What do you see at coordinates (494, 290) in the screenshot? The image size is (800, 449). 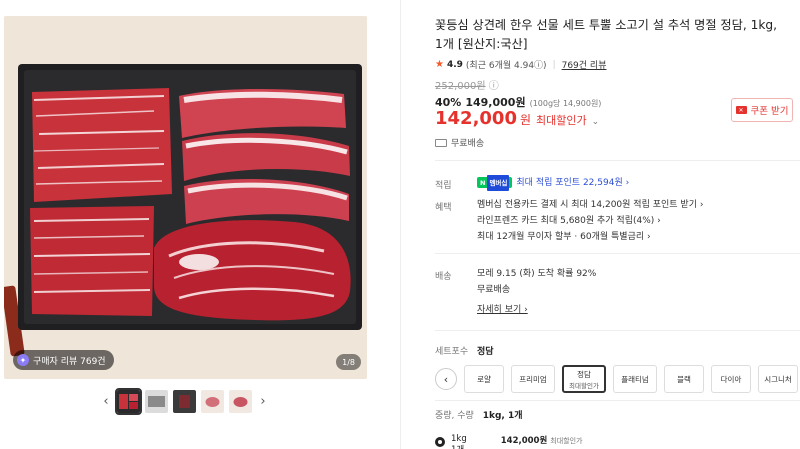 I see `delivery-free: 무료배송` at bounding box center [494, 290].